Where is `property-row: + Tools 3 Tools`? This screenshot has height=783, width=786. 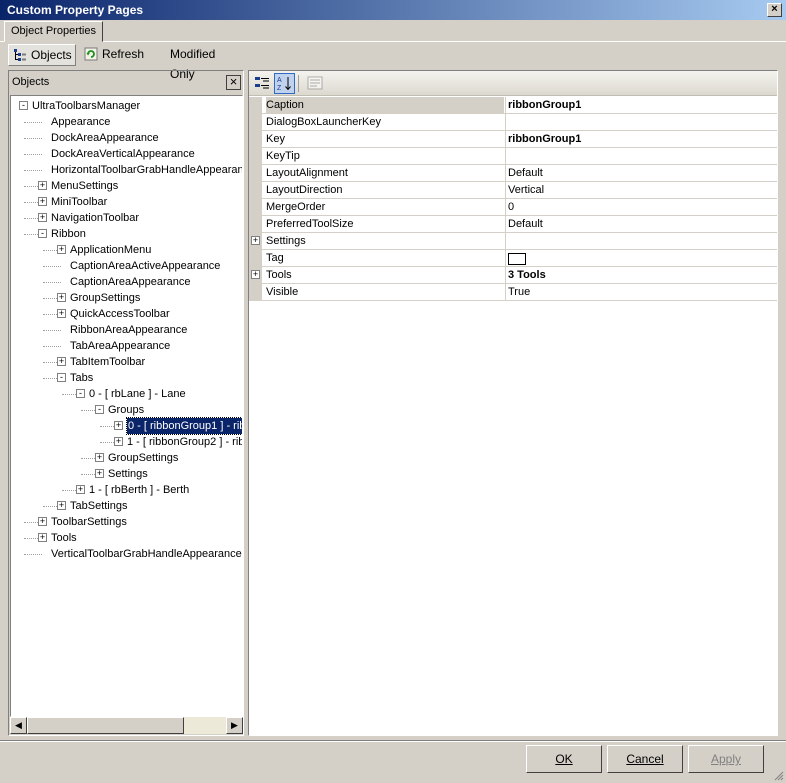
property-row: + Tools 3 Tools is located at coordinates (513, 275).